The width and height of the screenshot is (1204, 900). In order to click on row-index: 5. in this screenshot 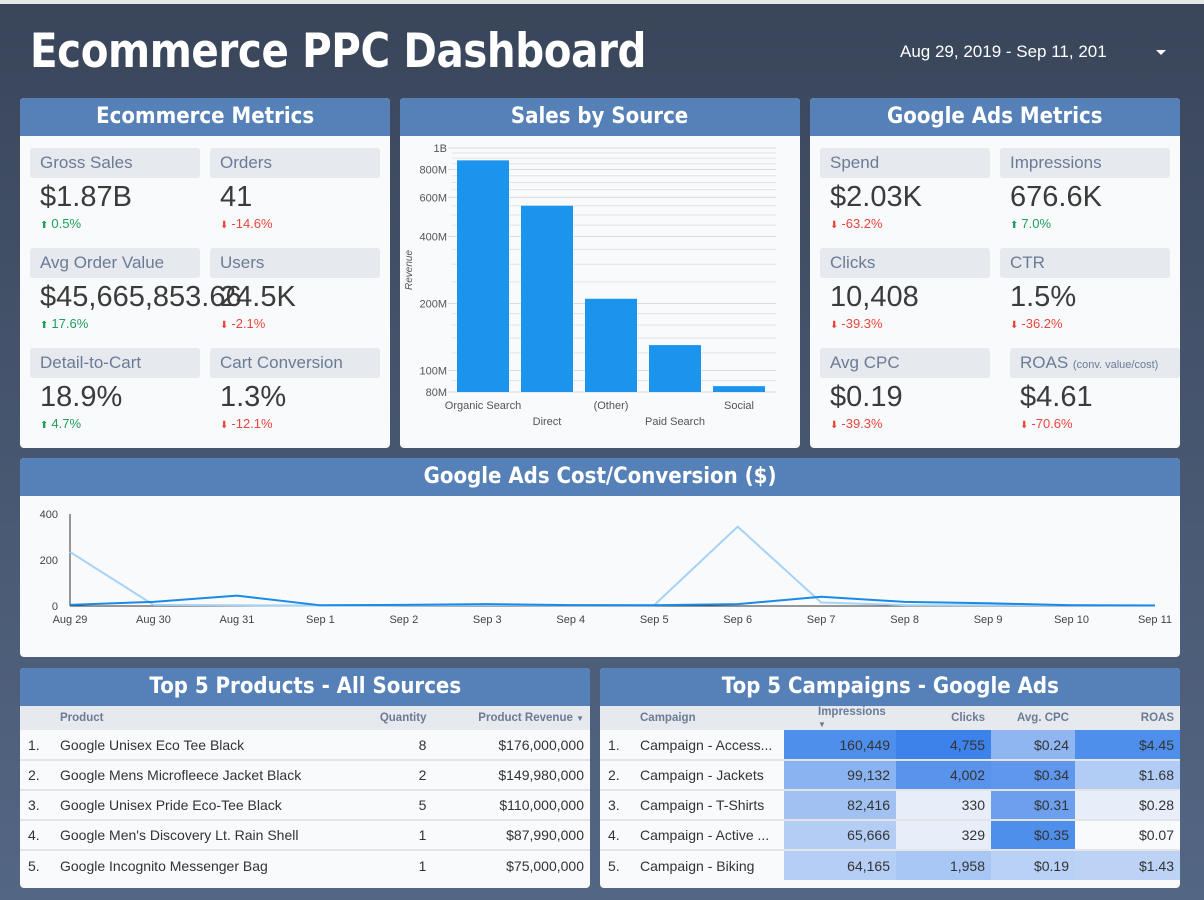, I will do `click(34, 865)`.